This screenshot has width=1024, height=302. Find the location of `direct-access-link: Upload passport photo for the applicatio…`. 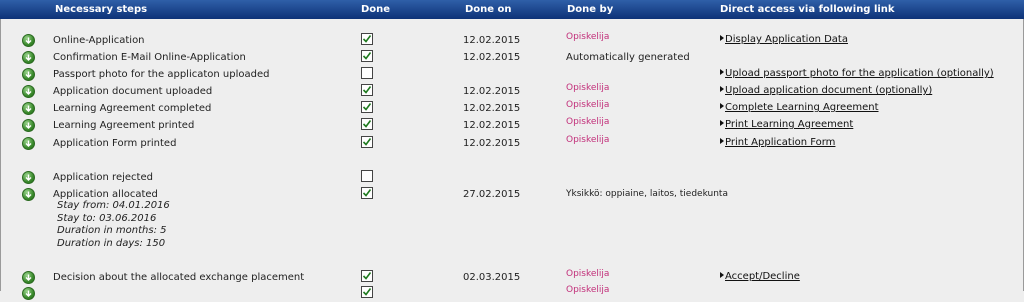

direct-access-link: Upload passport photo for the applicatio… is located at coordinates (857, 73).